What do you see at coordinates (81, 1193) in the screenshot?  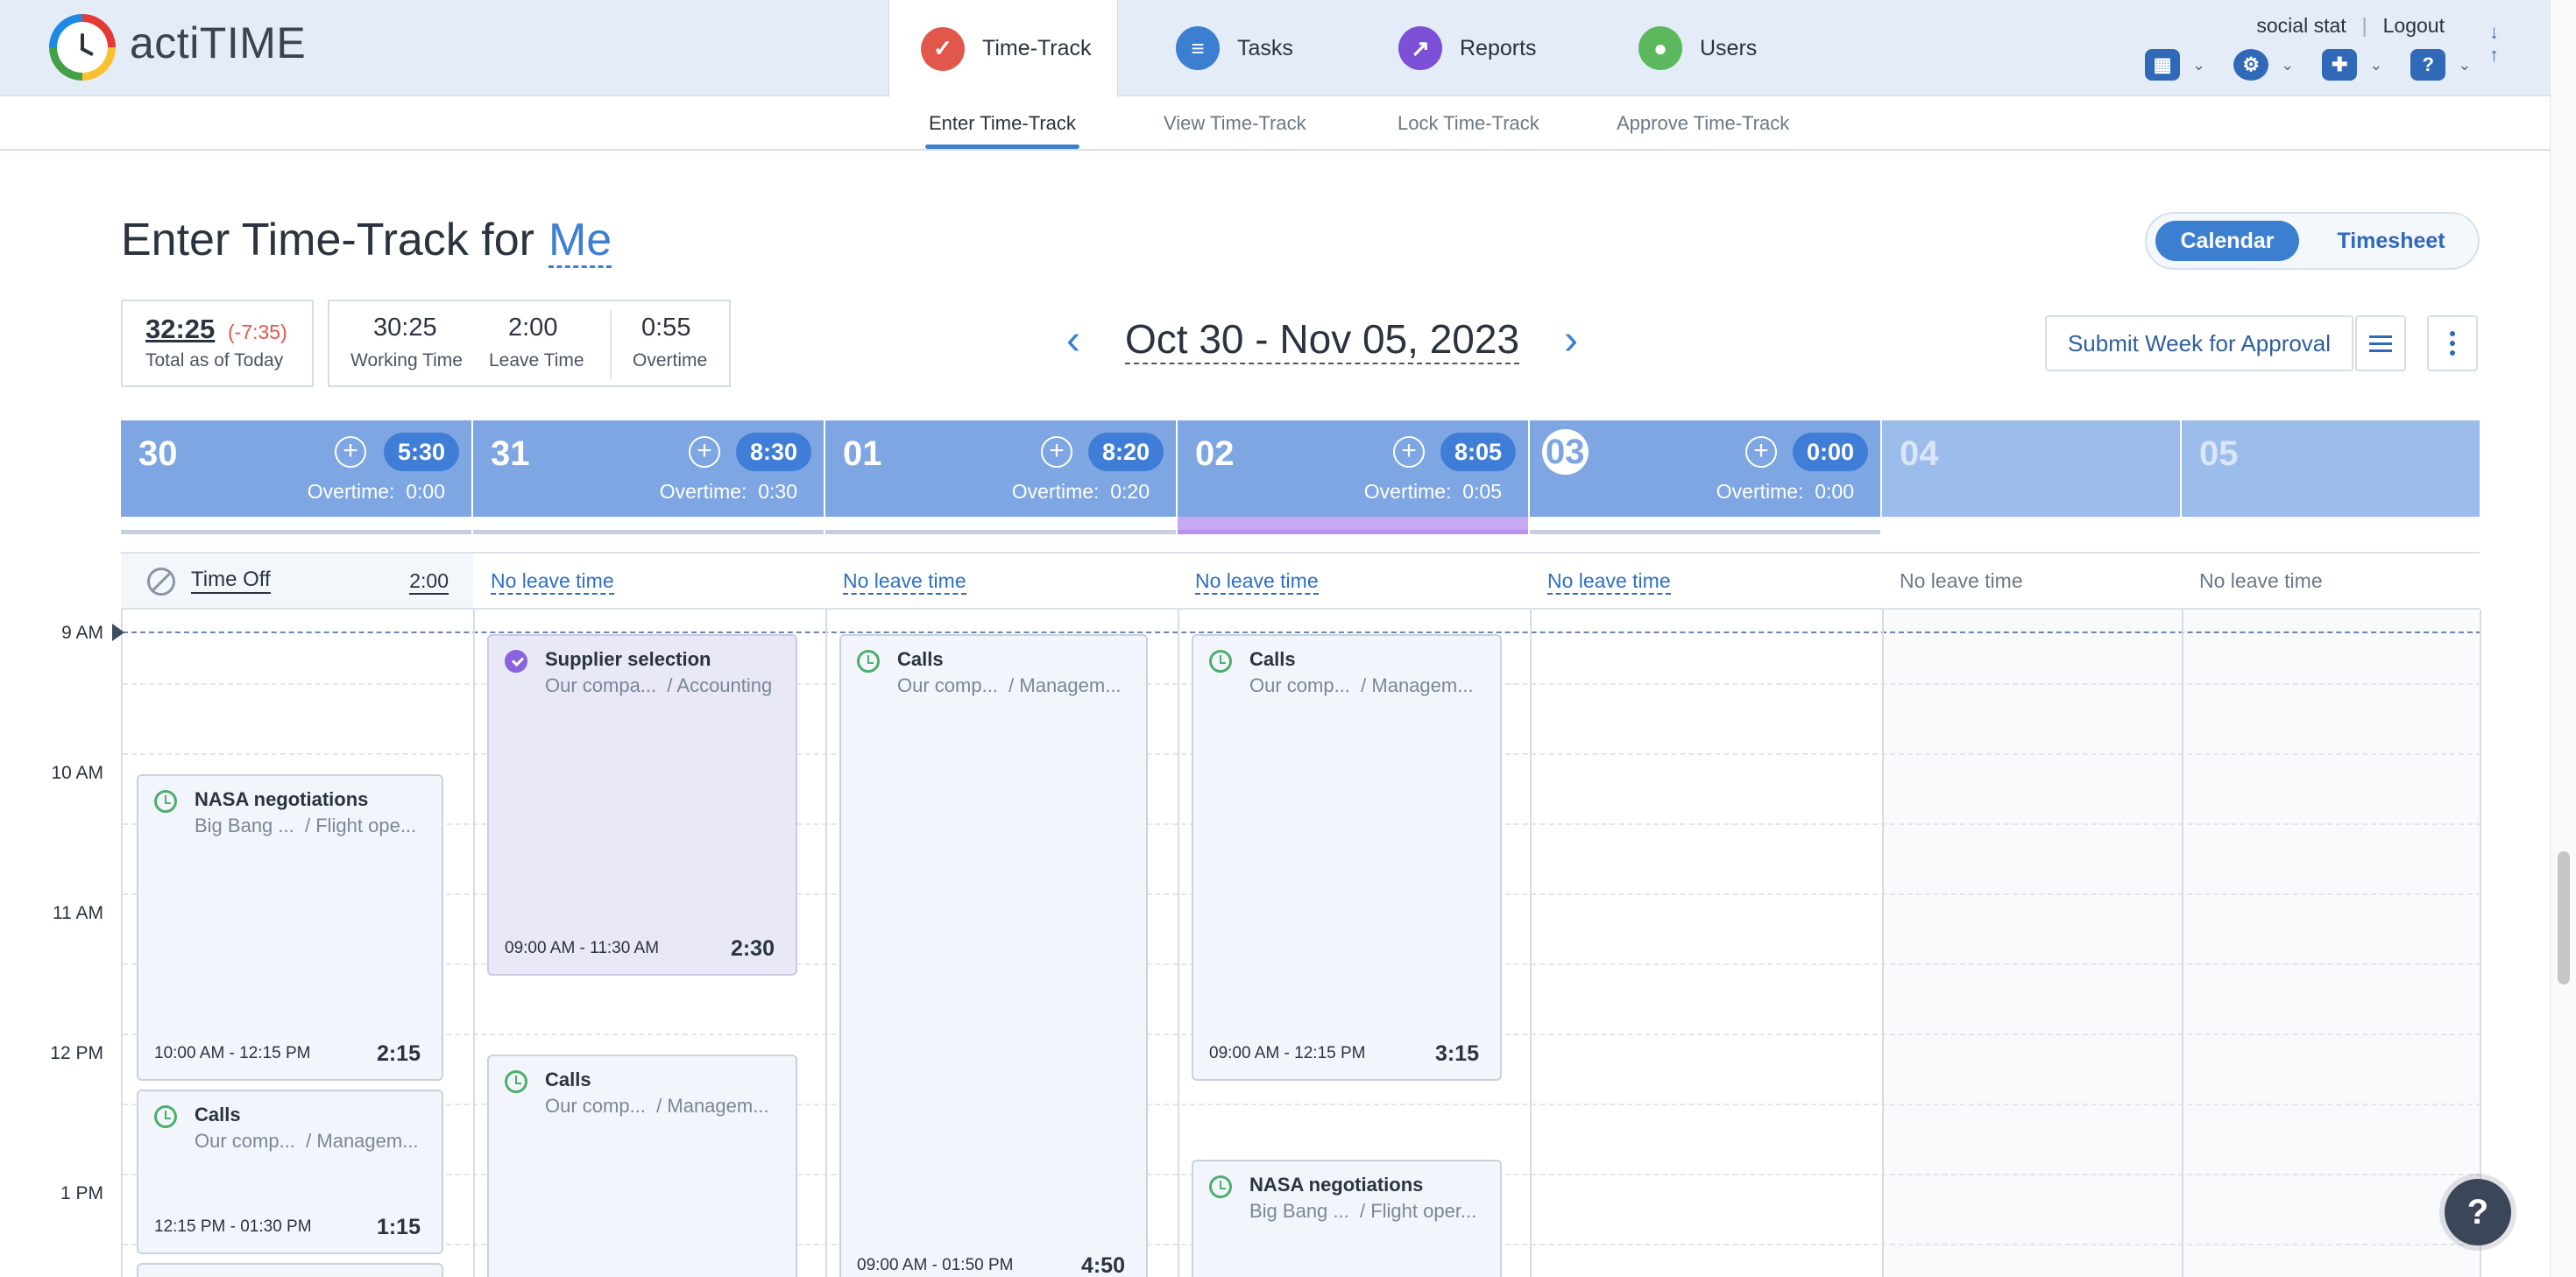 I see `hour-label: 1 PM` at bounding box center [81, 1193].